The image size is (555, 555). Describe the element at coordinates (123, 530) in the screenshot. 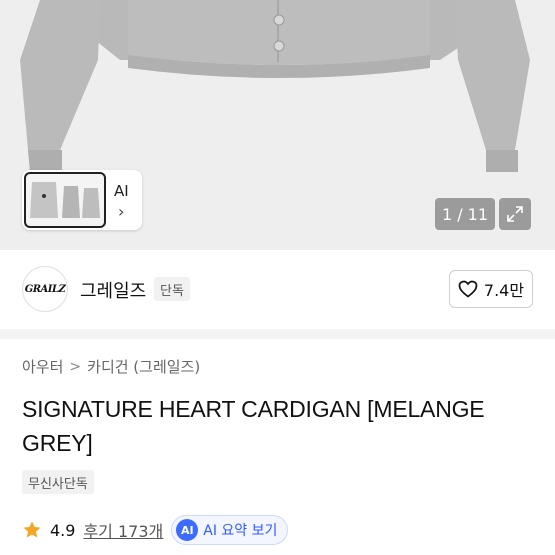

I see `review-count-link: 후기 173개` at that location.